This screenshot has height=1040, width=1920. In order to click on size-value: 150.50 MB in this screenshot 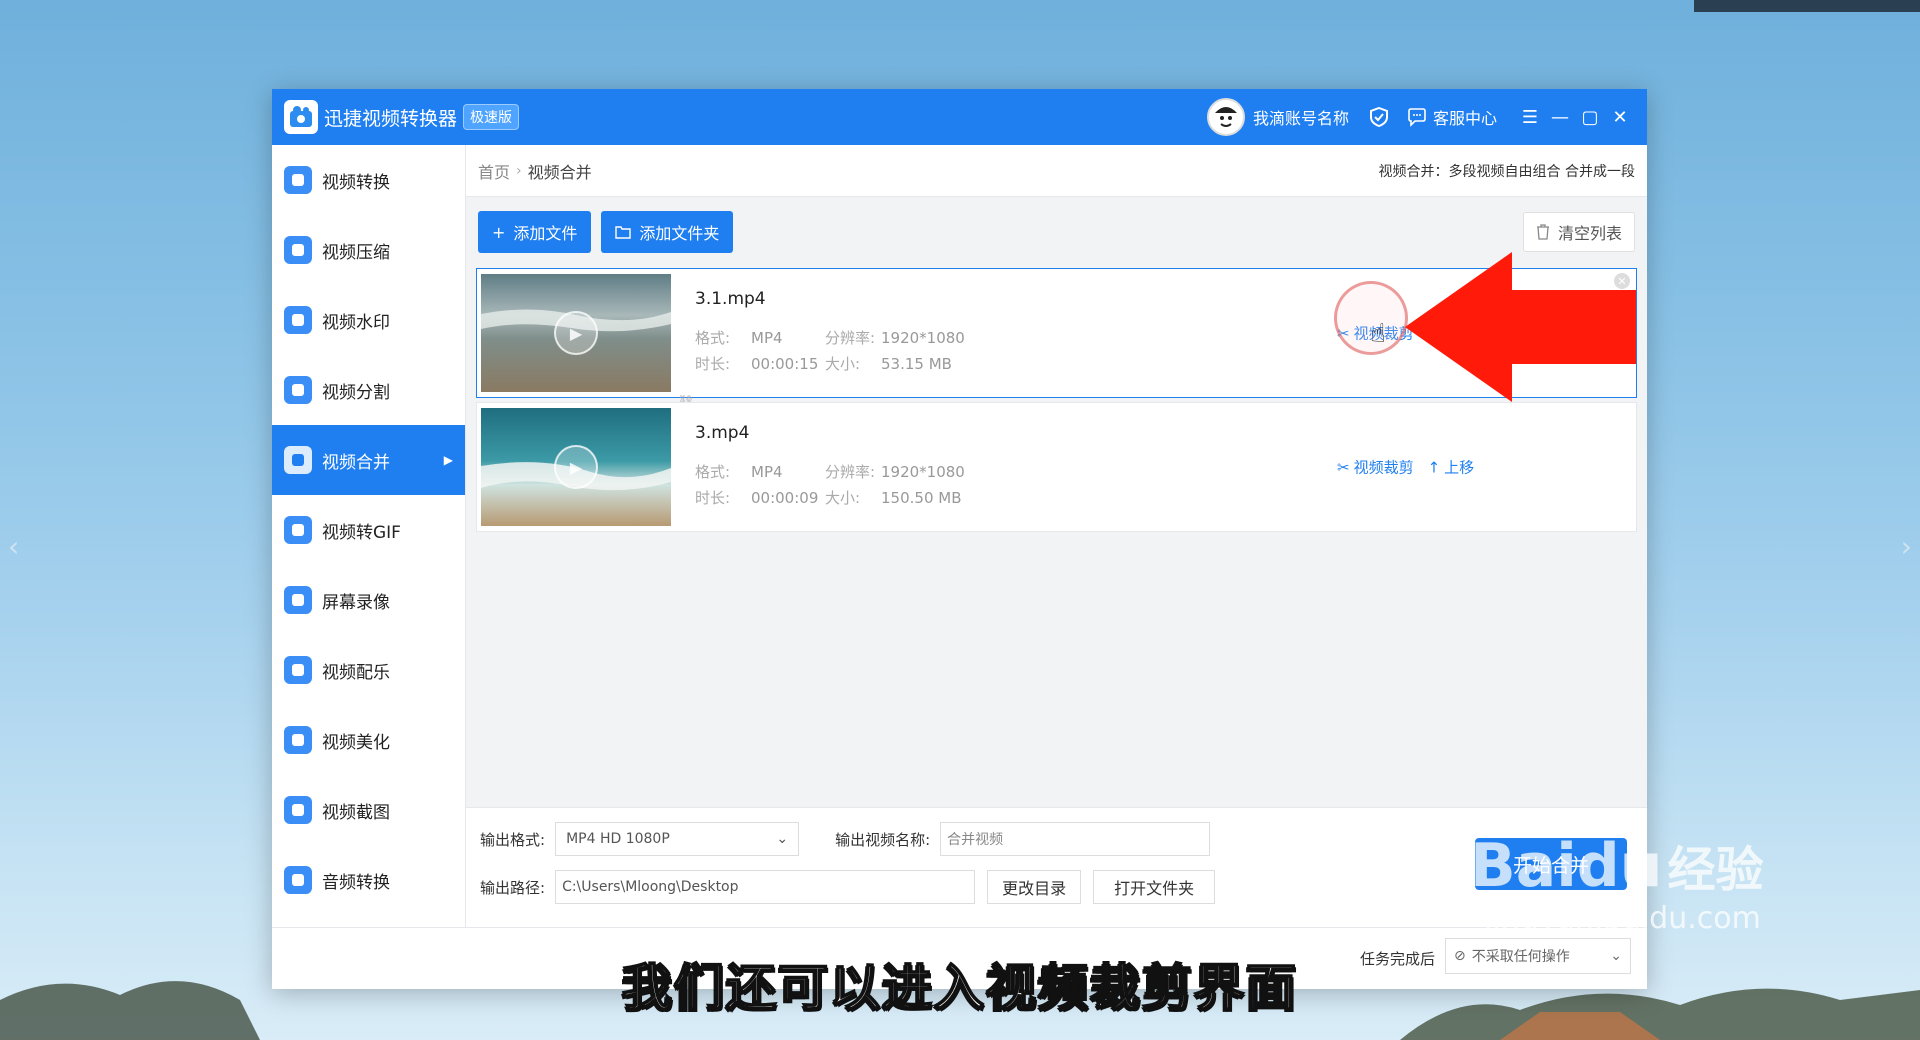, I will do `click(921, 498)`.